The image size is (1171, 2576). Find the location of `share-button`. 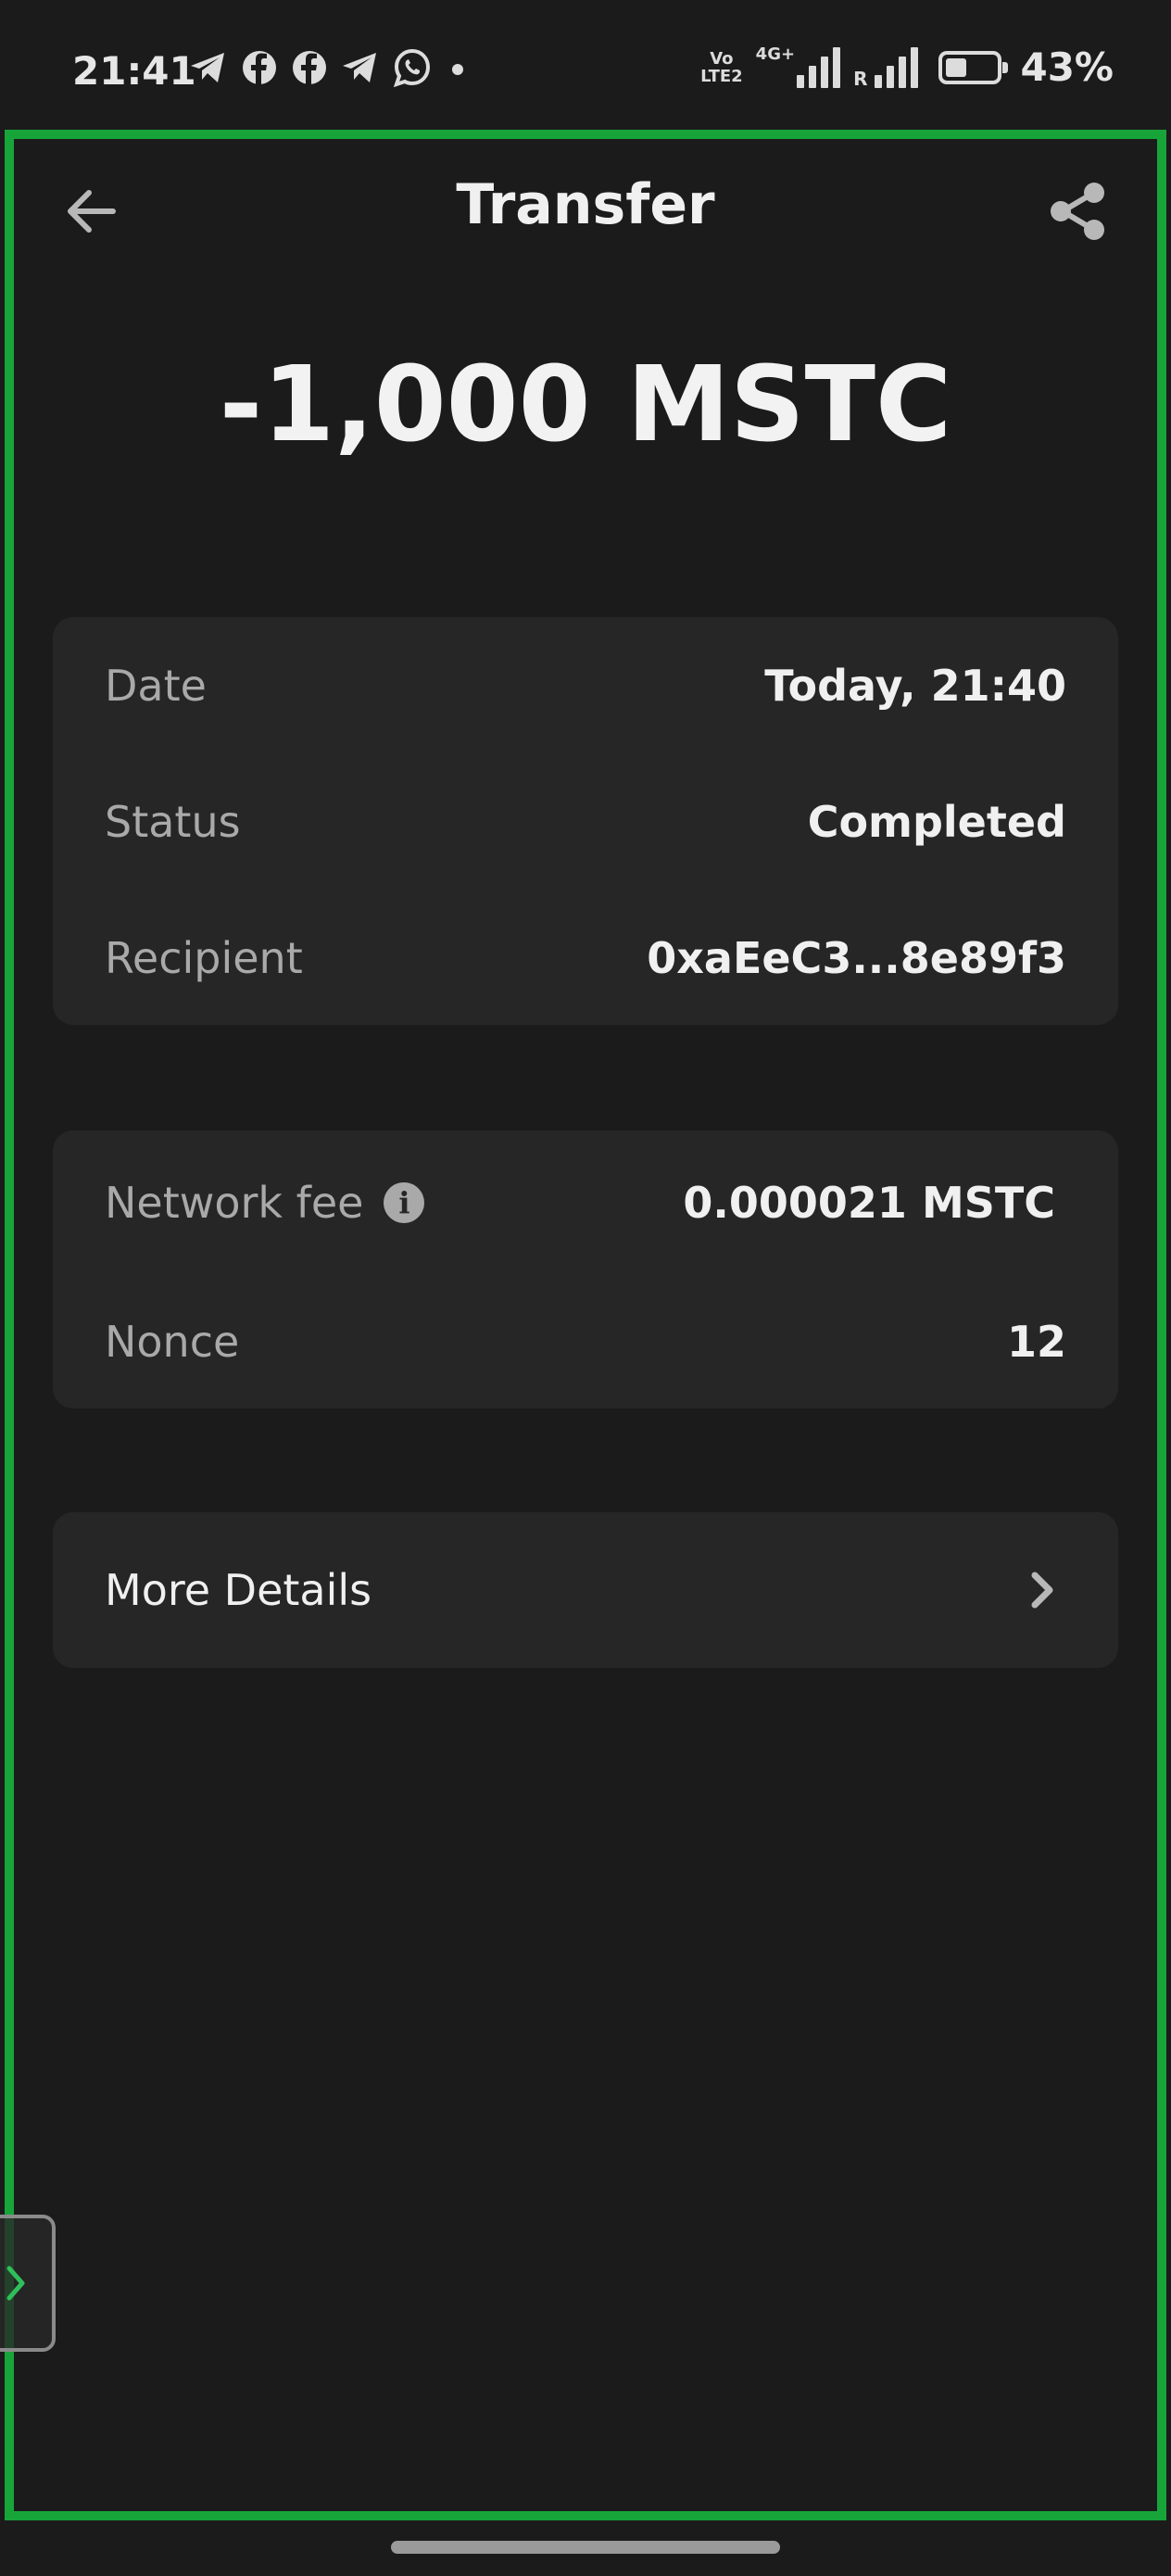

share-button is located at coordinates (1079, 211).